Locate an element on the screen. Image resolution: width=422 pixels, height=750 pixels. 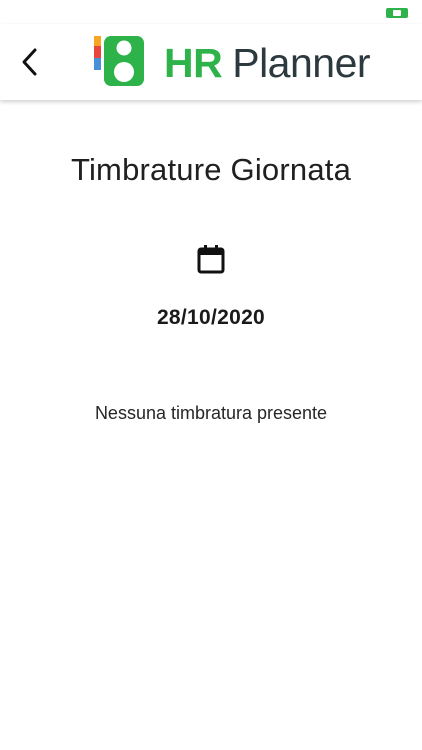
logo-mark-icon is located at coordinates (119, 61).